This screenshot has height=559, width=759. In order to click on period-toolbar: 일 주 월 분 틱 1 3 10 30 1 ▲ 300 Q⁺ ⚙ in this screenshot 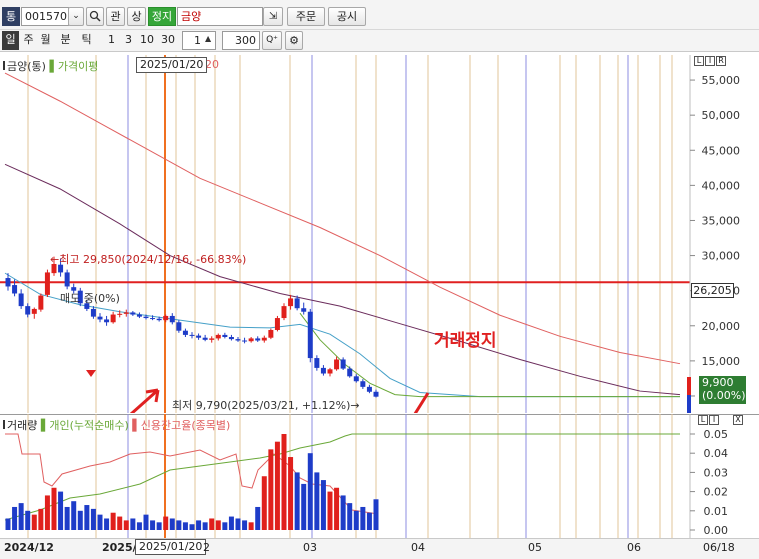, I will do `click(379, 41)`.